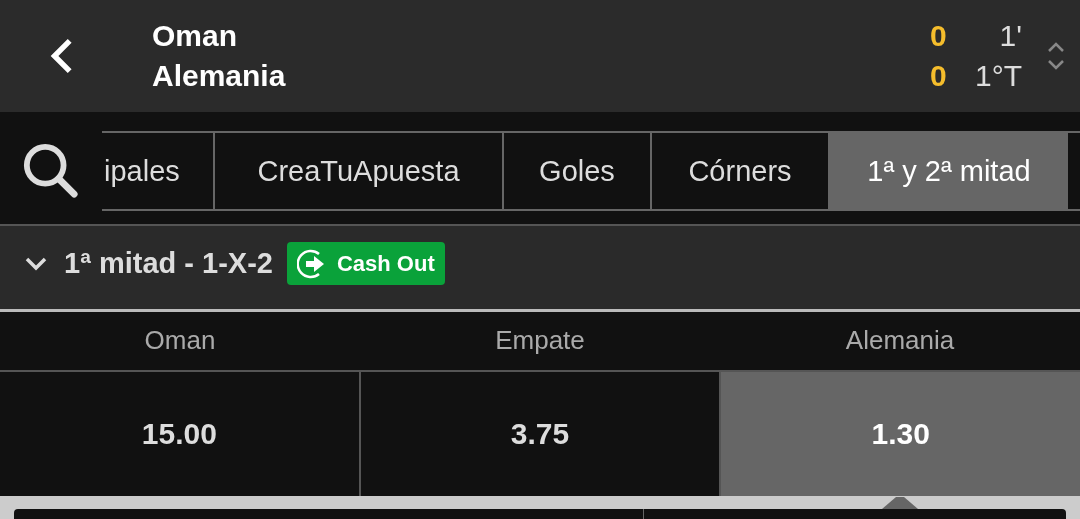 The image size is (1080, 519). I want to click on outcome-label: Oman, so click(180, 340).